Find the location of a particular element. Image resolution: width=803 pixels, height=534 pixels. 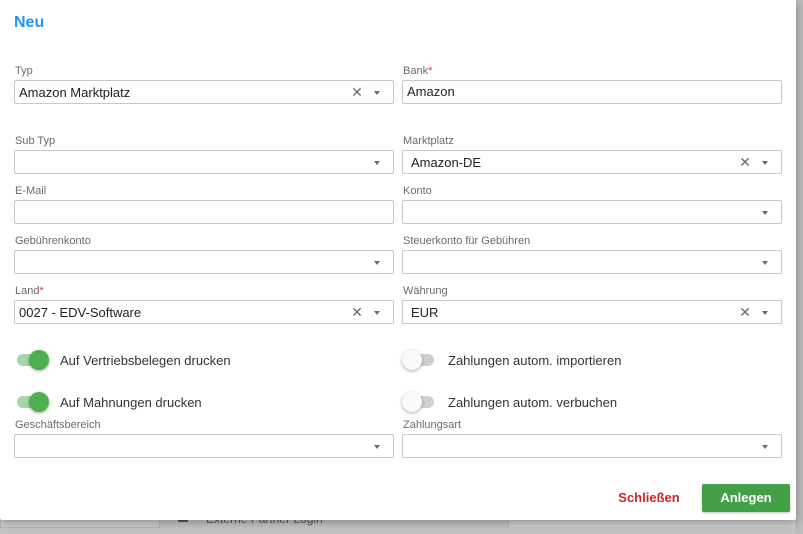

marktplatz-select: Amazon-DE ✕ is located at coordinates (592, 162).